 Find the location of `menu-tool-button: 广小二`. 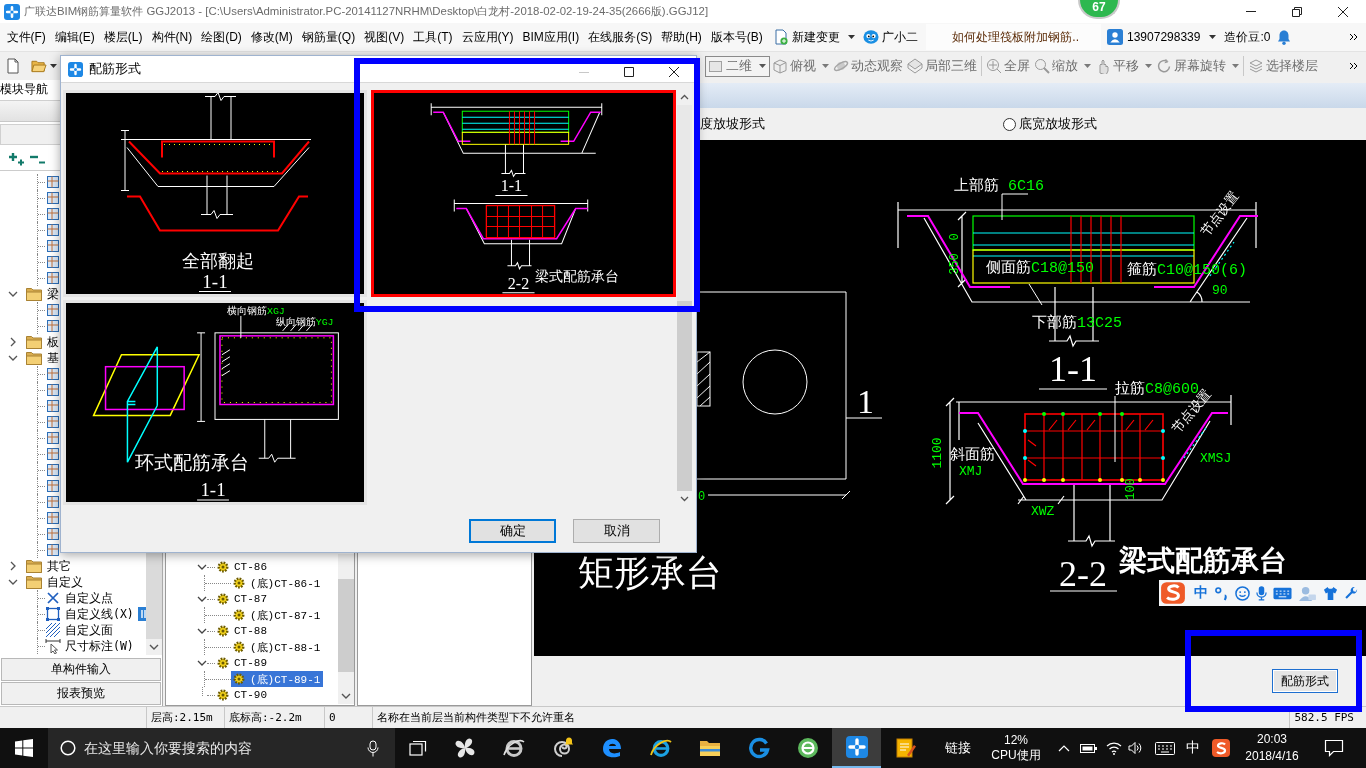

menu-tool-button: 广小二 is located at coordinates (891, 37).